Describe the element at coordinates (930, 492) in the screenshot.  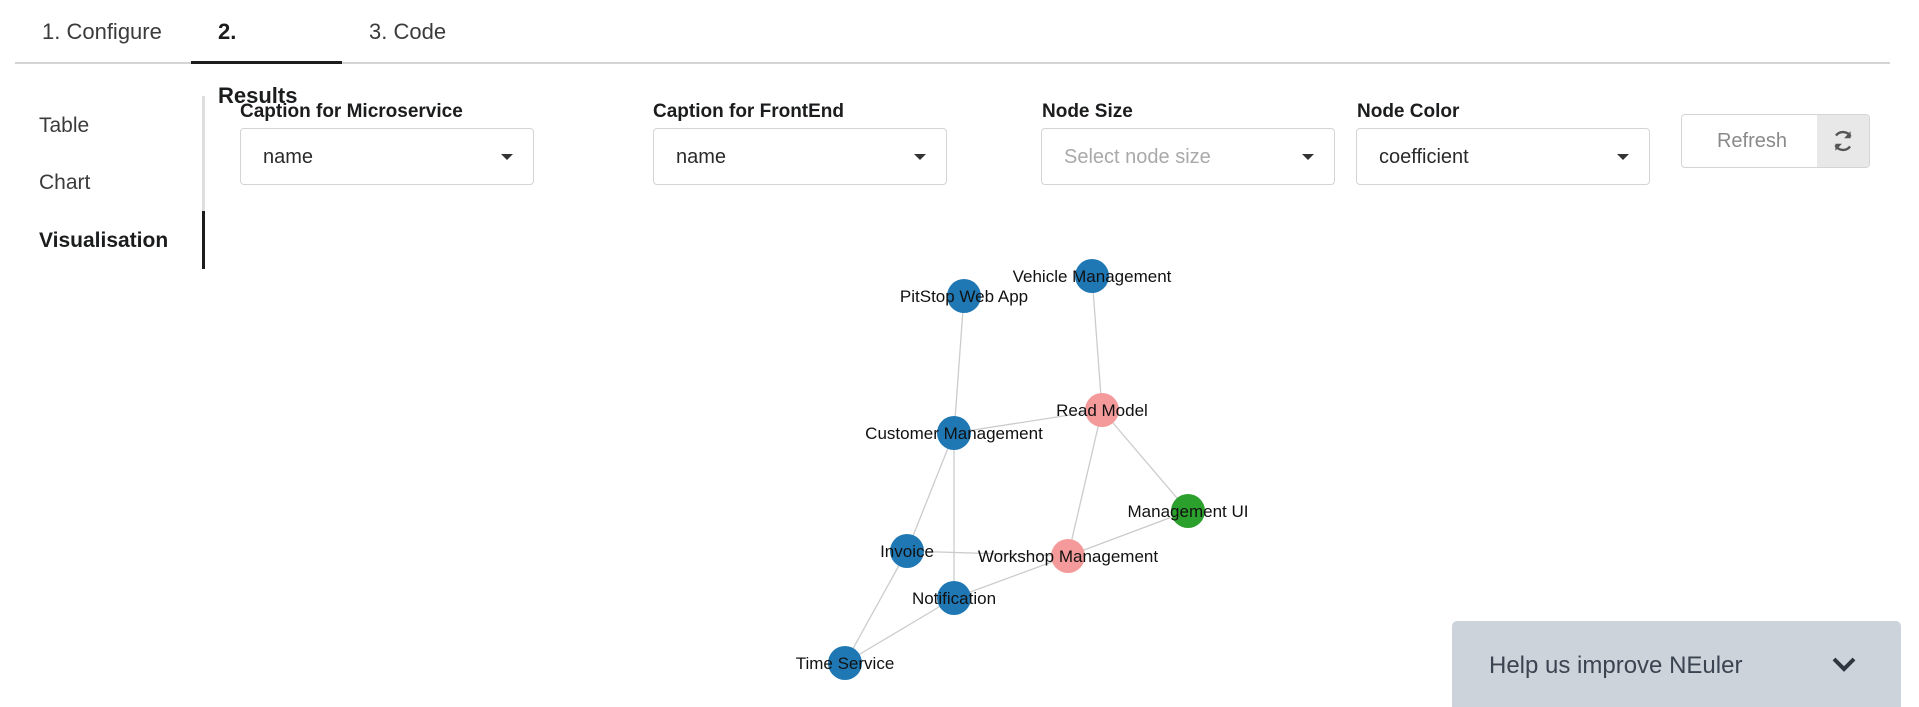
I see `graph-edge-customer-invoice` at that location.